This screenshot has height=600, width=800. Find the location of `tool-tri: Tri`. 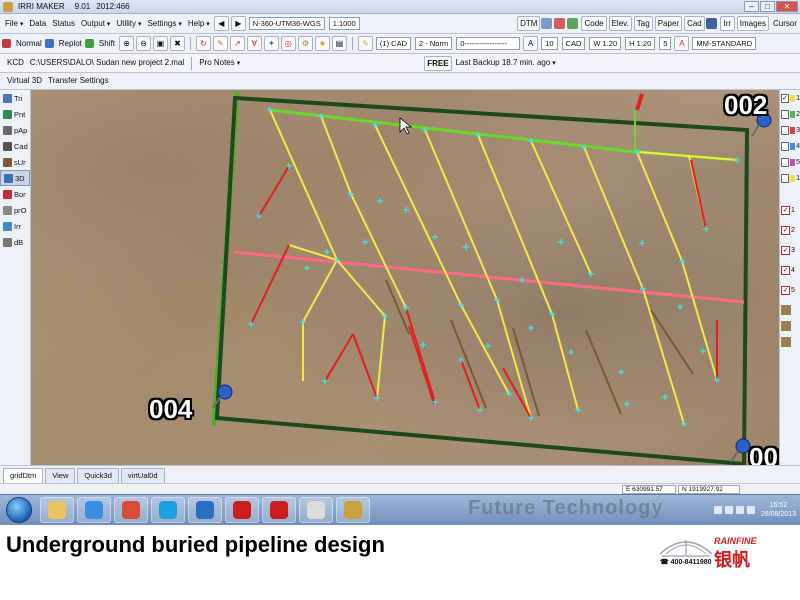

tool-tri: Tri is located at coordinates (15, 98).